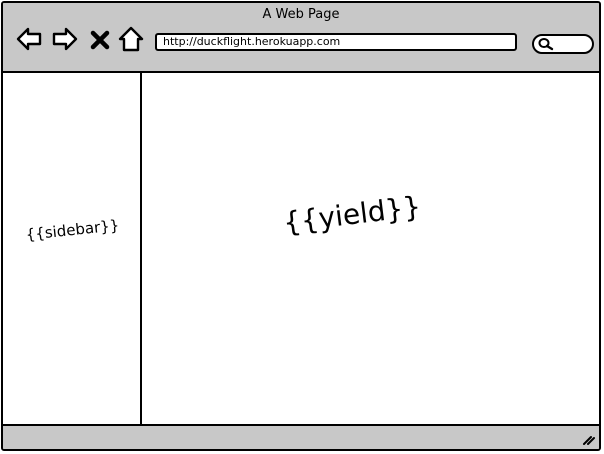  Describe the element at coordinates (546, 44) in the screenshot. I see `search-icon` at that location.